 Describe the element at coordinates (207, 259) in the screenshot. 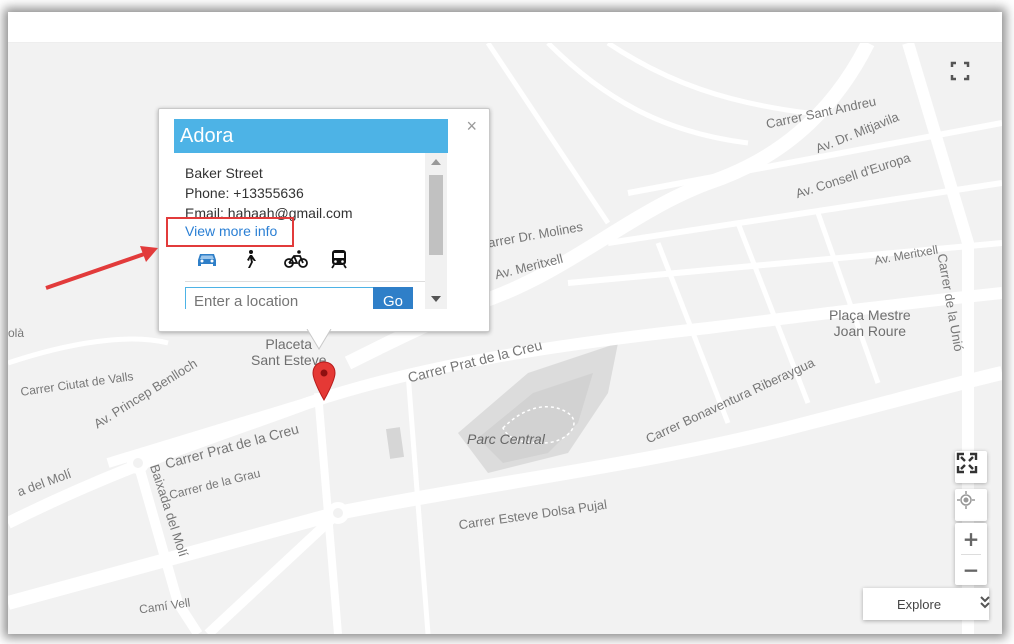

I see `car-icon` at that location.